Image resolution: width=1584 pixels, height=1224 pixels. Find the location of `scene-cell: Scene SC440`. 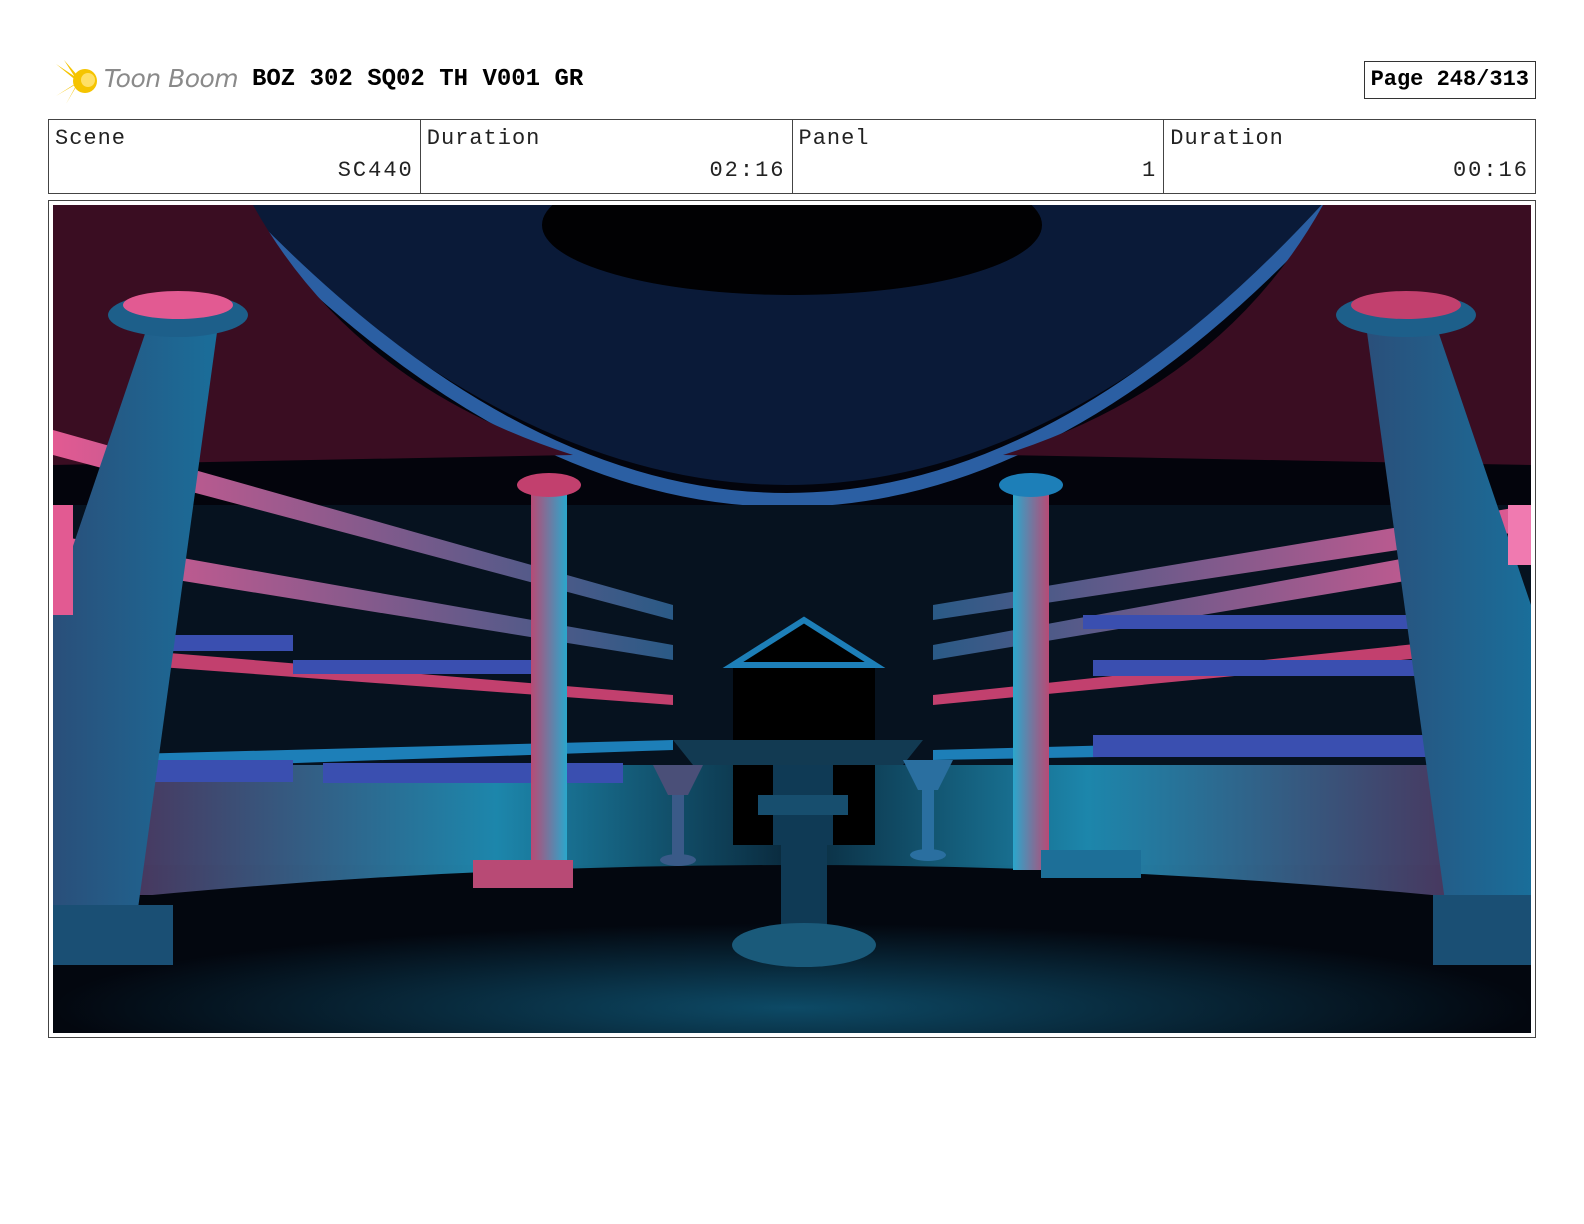

scene-cell: Scene SC440 is located at coordinates (234, 156).